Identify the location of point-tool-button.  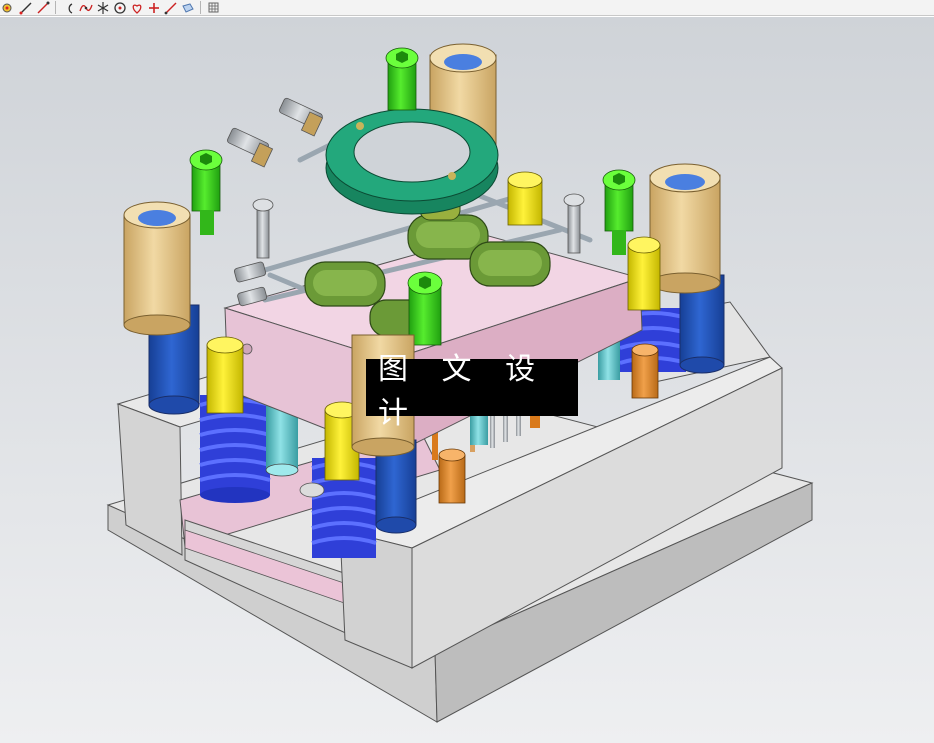
(8, 7).